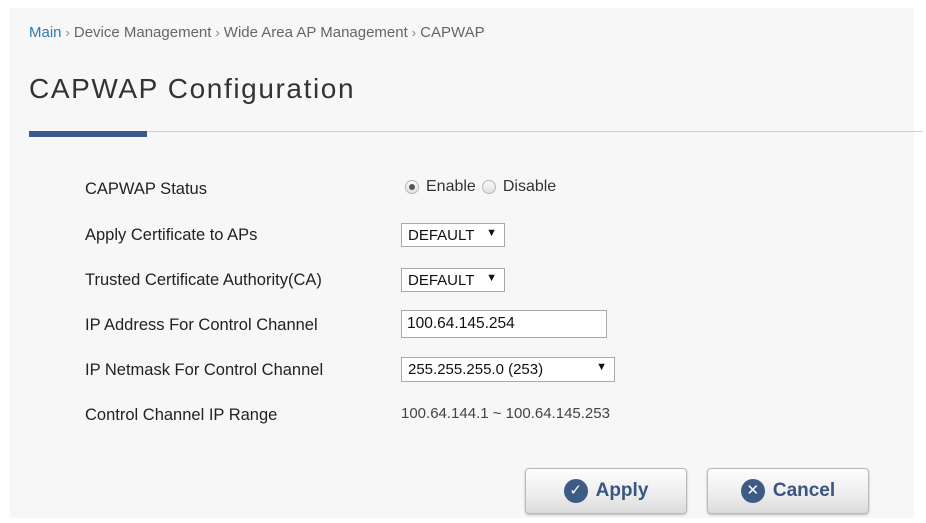 This screenshot has height=523, width=926. Describe the element at coordinates (451, 187) in the screenshot. I see `enable-radio-label: Enable` at that location.